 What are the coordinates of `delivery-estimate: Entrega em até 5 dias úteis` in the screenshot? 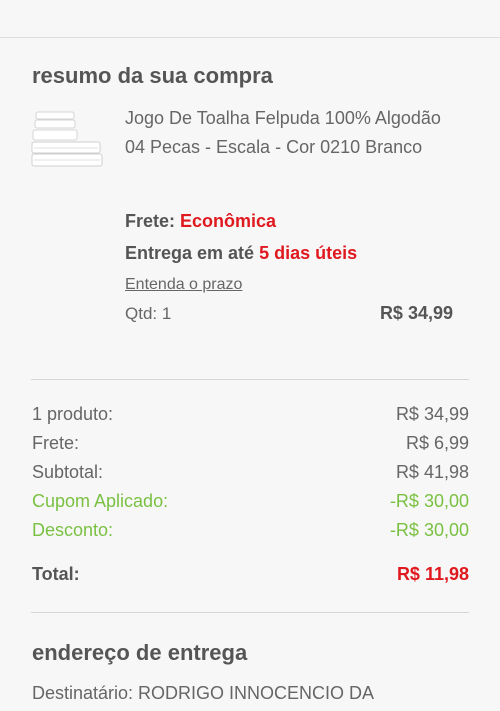 It's located at (241, 253).